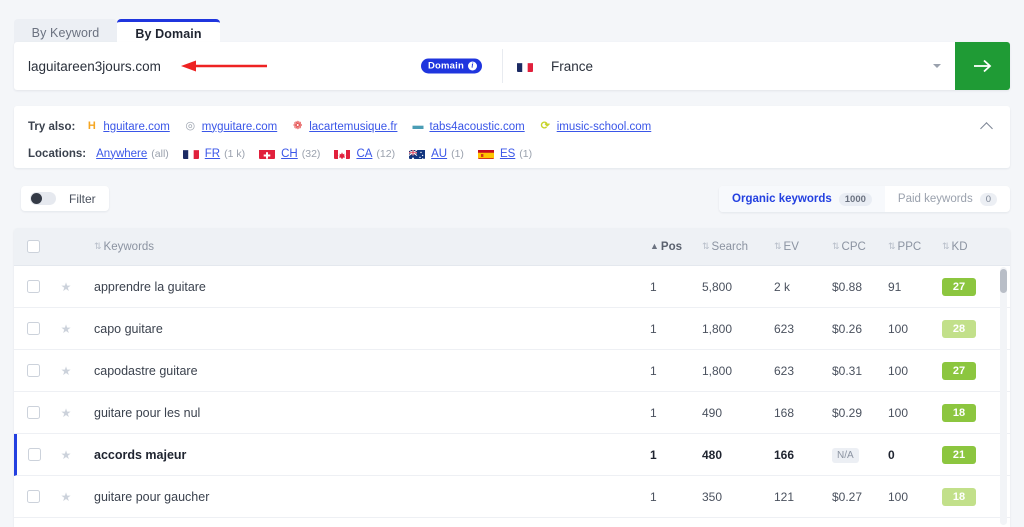 The height and width of the screenshot is (527, 1024). Describe the element at coordinates (178, 66) in the screenshot. I see `domain-input` at that location.